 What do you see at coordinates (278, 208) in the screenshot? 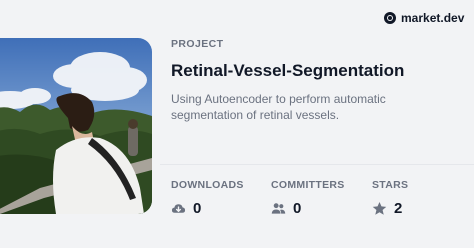
I see `users-icon` at bounding box center [278, 208].